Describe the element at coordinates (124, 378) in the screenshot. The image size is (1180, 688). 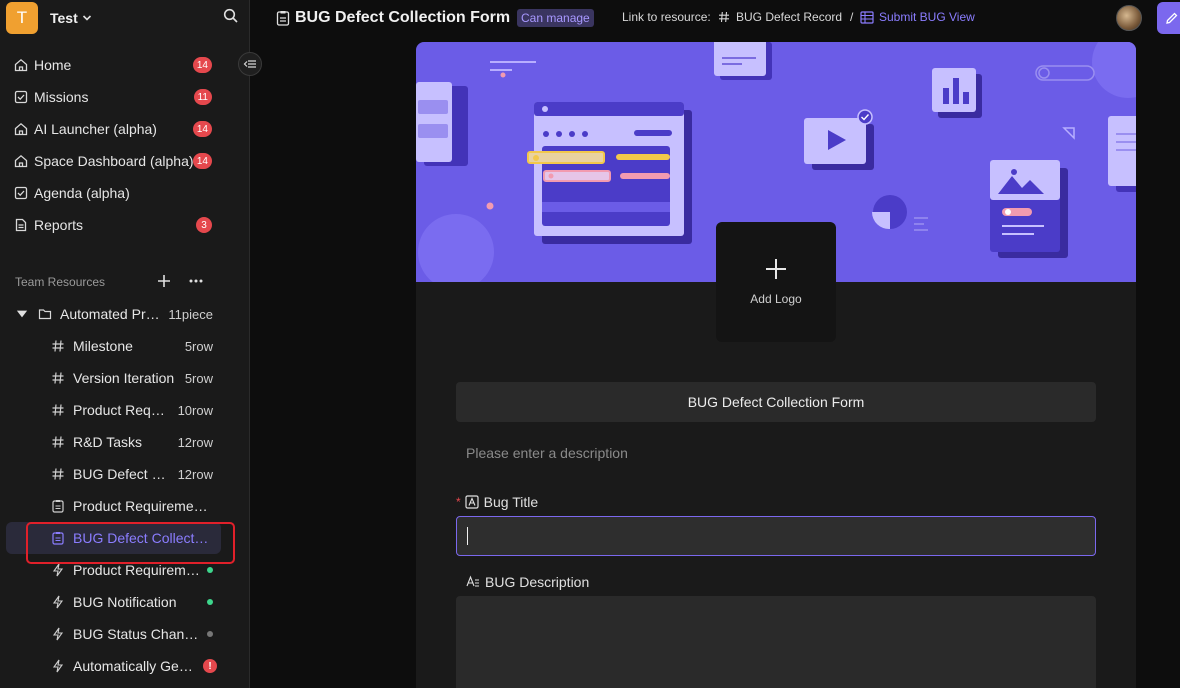
I see `tree-label: Version Iteration` at that location.